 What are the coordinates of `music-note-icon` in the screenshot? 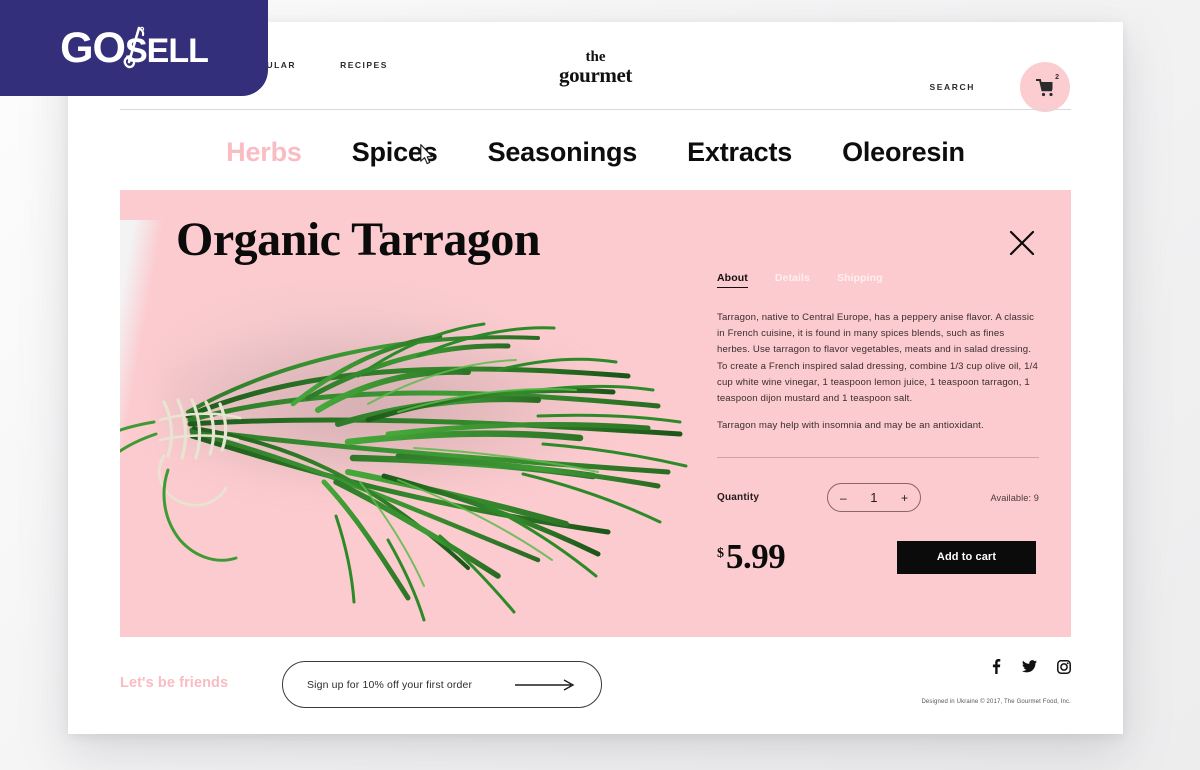 It's located at (134, 47).